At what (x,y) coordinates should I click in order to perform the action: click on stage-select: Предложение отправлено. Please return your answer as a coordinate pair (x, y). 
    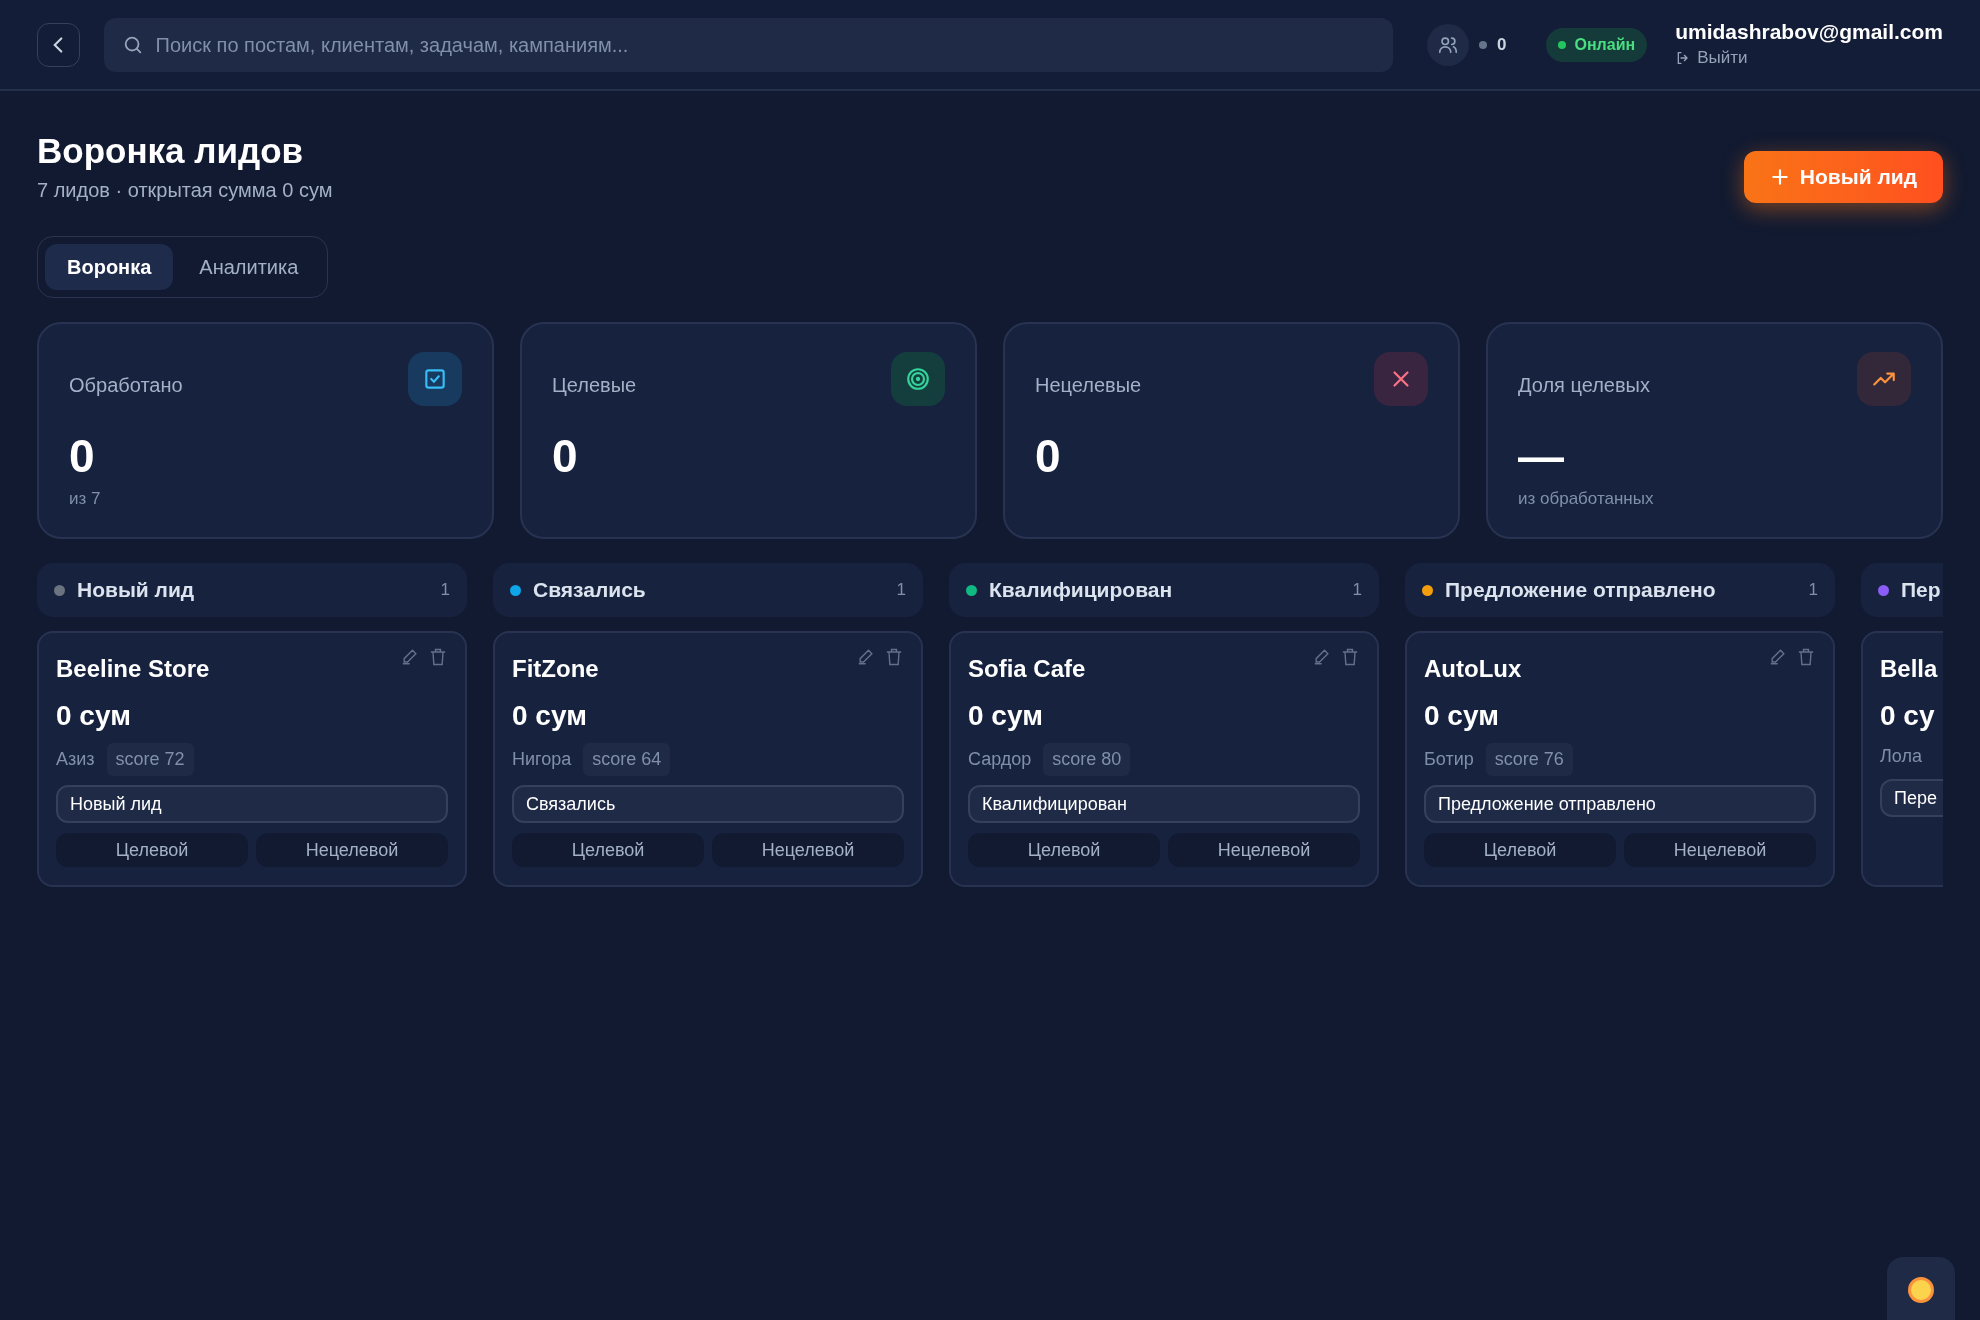
    Looking at the image, I should click on (1620, 804).